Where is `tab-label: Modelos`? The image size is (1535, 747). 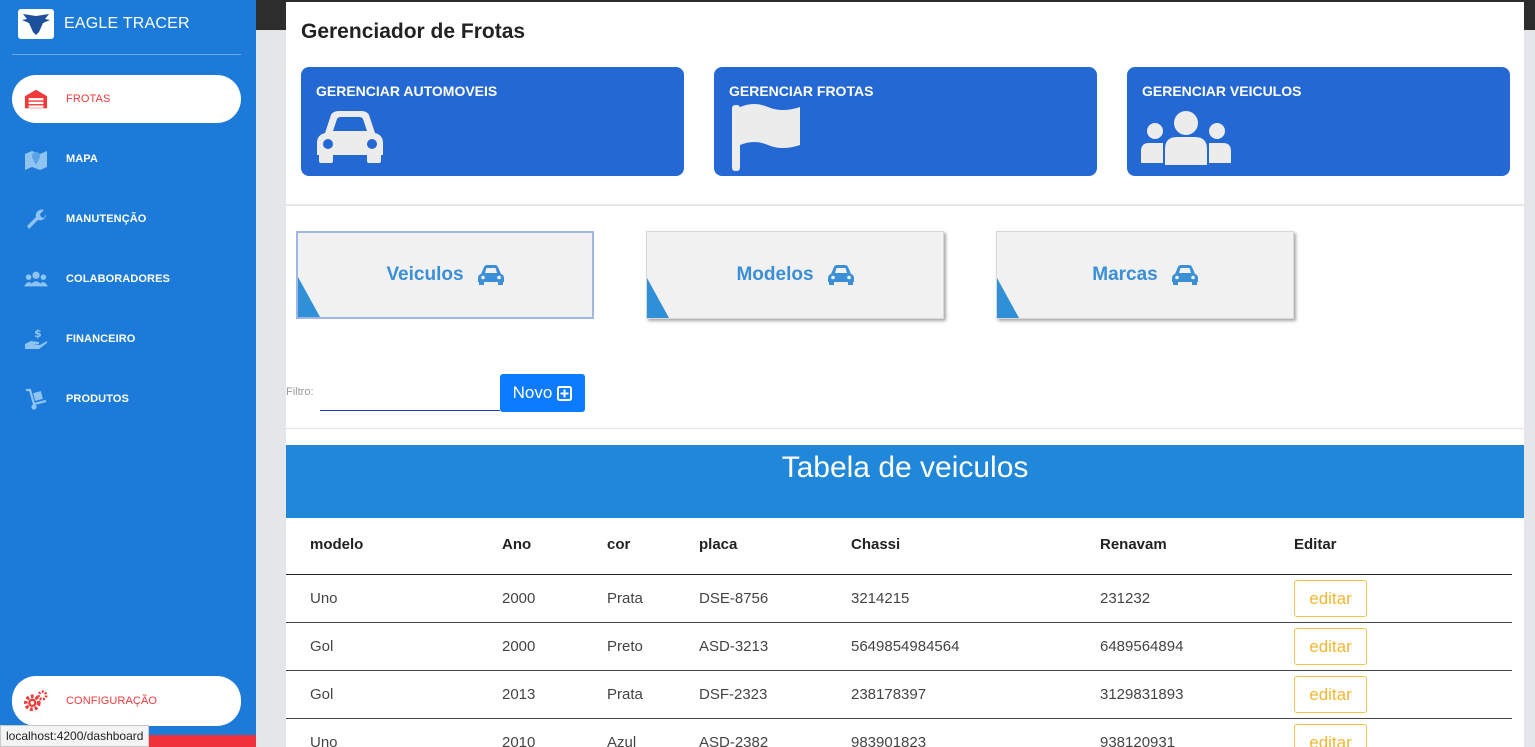
tab-label: Modelos is located at coordinates (775, 274).